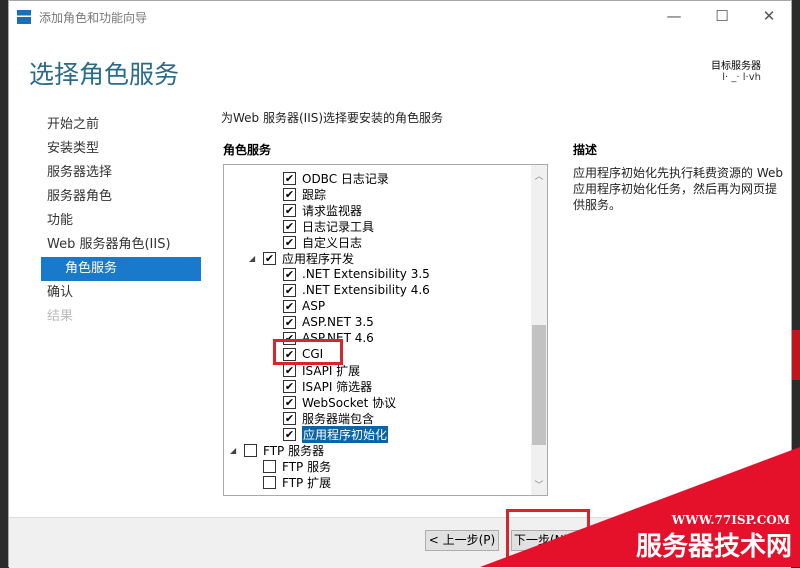 This screenshot has width=800, height=568. Describe the element at coordinates (366, 290) in the screenshot. I see `tree-item-label: .NET Extensibility 4.6` at that location.